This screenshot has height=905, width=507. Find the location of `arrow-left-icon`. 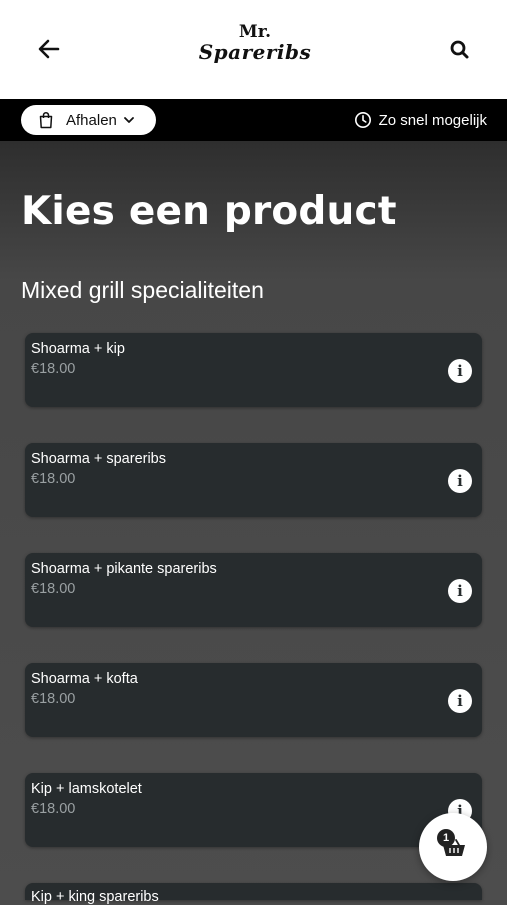

arrow-left-icon is located at coordinates (49, 49).